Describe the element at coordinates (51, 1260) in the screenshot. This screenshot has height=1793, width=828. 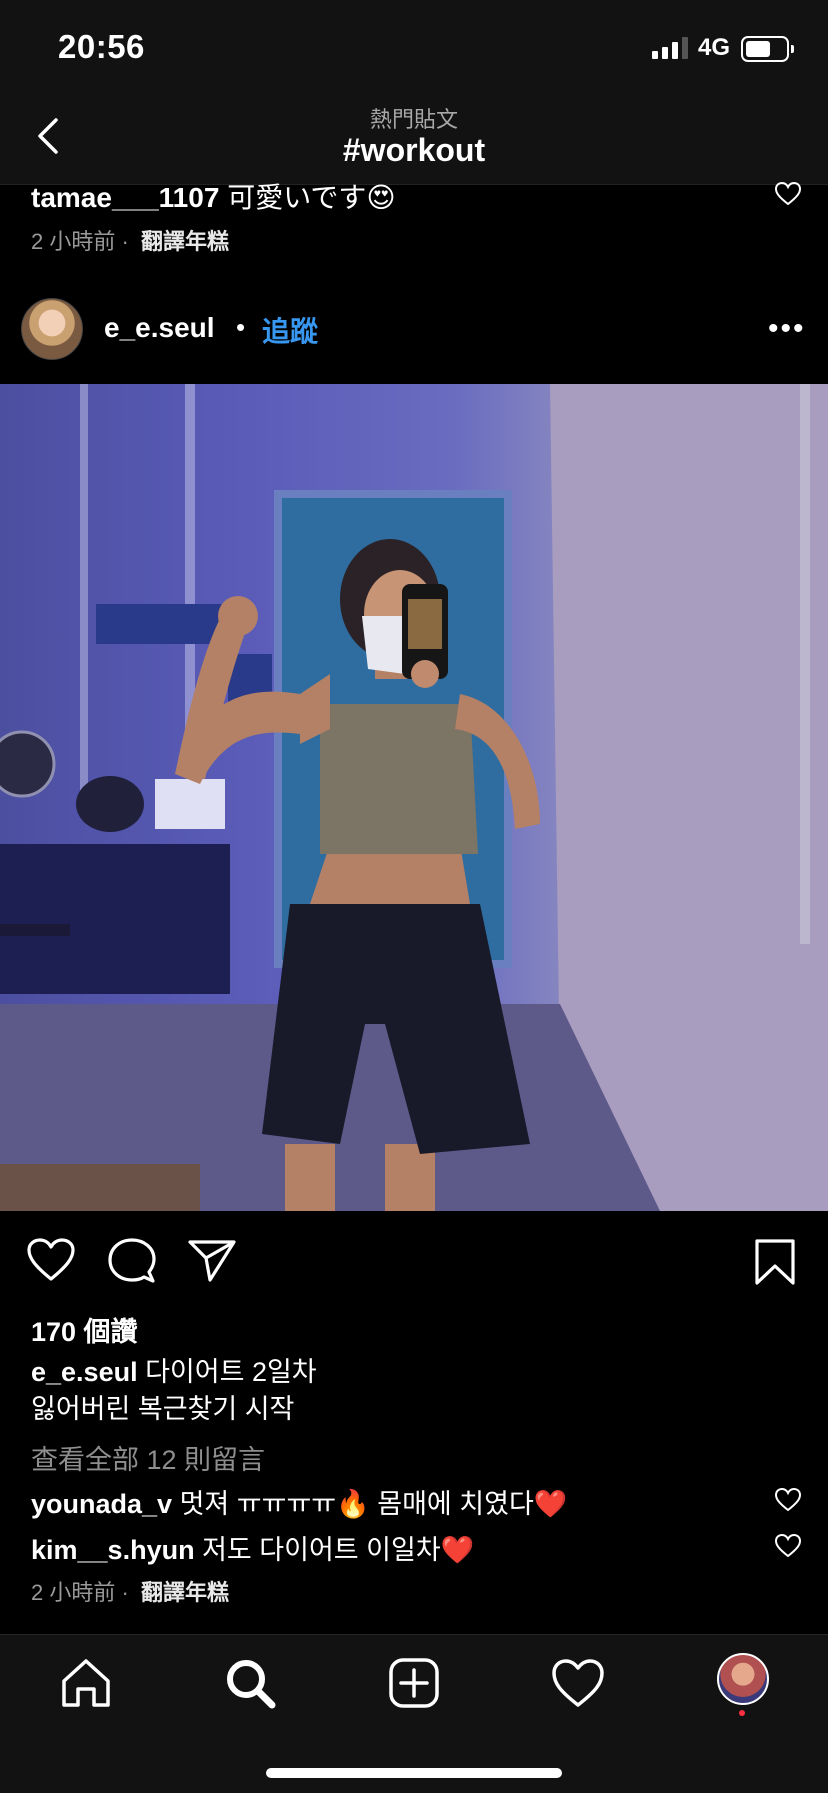
I see `heart-icon` at that location.